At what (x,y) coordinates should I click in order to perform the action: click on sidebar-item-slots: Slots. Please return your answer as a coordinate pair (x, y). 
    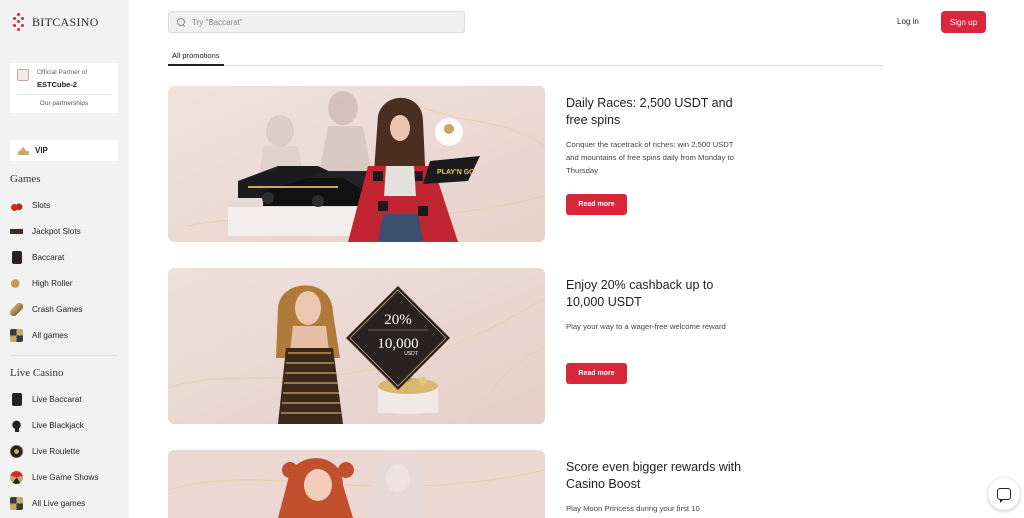
    Looking at the image, I should click on (65, 205).